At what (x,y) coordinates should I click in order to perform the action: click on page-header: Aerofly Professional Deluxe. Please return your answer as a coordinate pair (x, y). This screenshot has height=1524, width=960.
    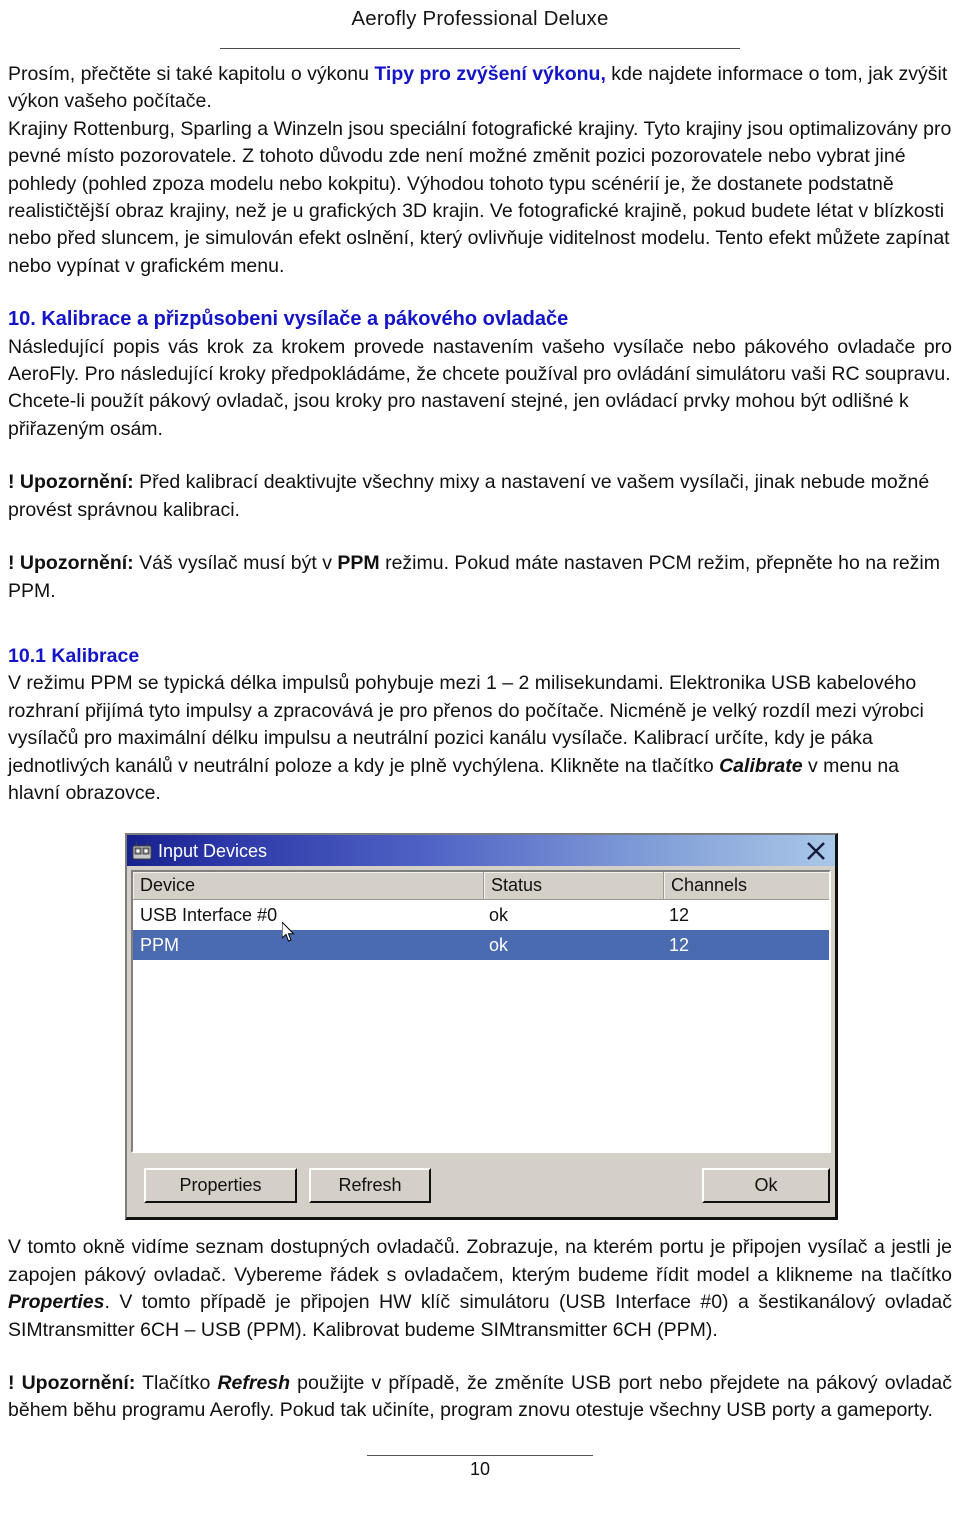
    Looking at the image, I should click on (480, 15).